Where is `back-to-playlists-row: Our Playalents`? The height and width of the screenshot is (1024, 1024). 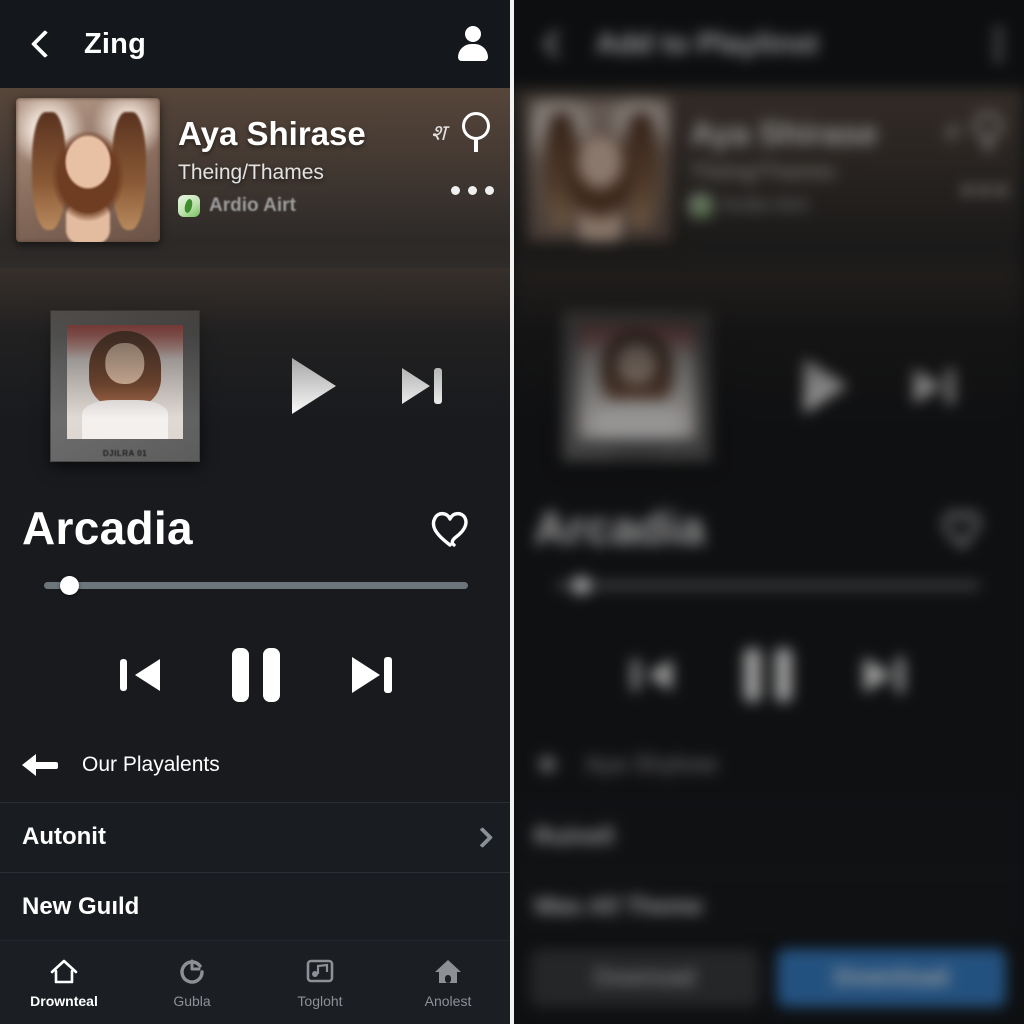
back-to-playlists-row: Our Playalents is located at coordinates (256, 764).